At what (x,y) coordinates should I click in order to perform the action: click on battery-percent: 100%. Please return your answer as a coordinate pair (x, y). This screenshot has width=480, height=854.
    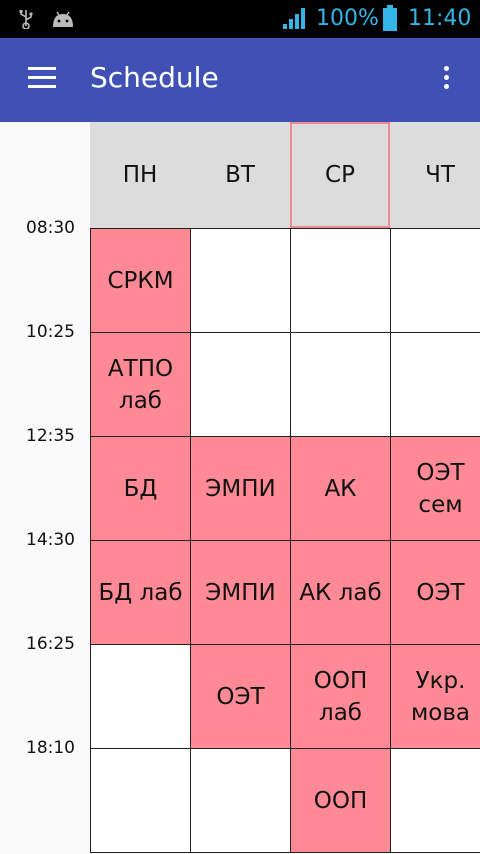
    Looking at the image, I should click on (347, 18).